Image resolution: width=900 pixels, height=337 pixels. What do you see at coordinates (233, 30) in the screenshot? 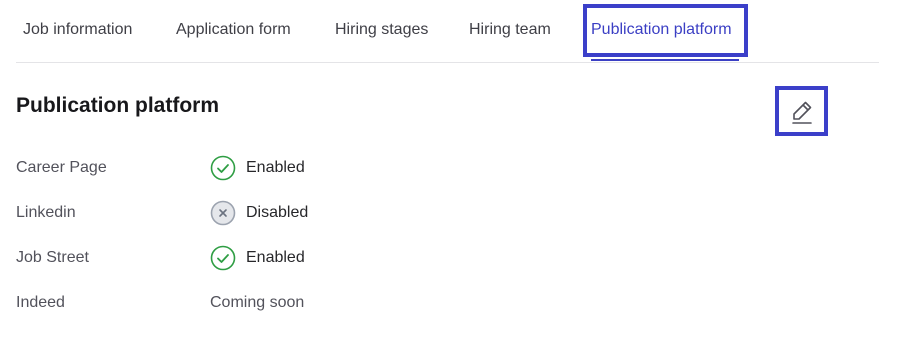
I see `tab-application-form: Application form` at bounding box center [233, 30].